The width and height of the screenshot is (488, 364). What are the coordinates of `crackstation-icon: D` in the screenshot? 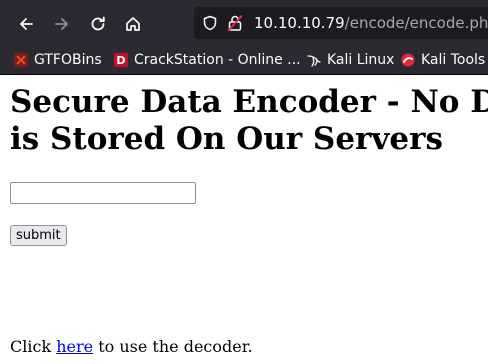 It's located at (121, 60).